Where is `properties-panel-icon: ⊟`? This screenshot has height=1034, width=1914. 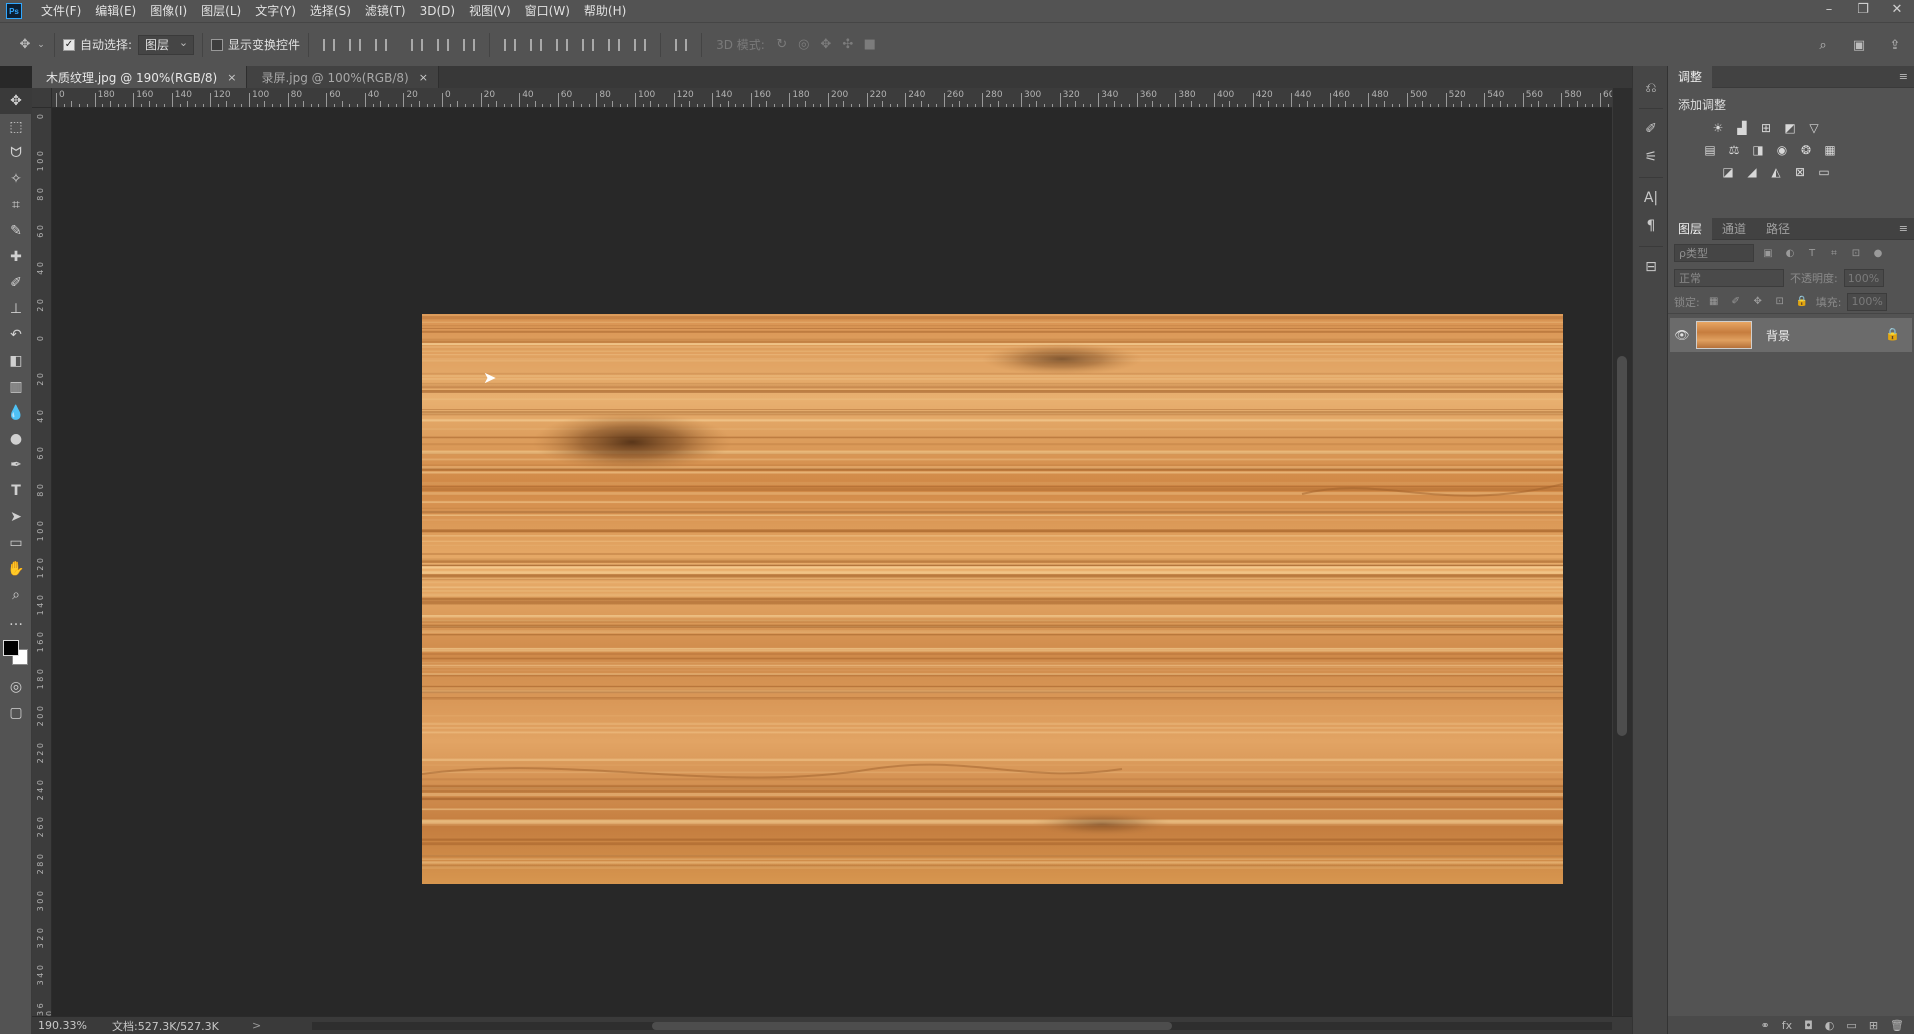
properties-panel-icon: ⊟ is located at coordinates (1651, 267).